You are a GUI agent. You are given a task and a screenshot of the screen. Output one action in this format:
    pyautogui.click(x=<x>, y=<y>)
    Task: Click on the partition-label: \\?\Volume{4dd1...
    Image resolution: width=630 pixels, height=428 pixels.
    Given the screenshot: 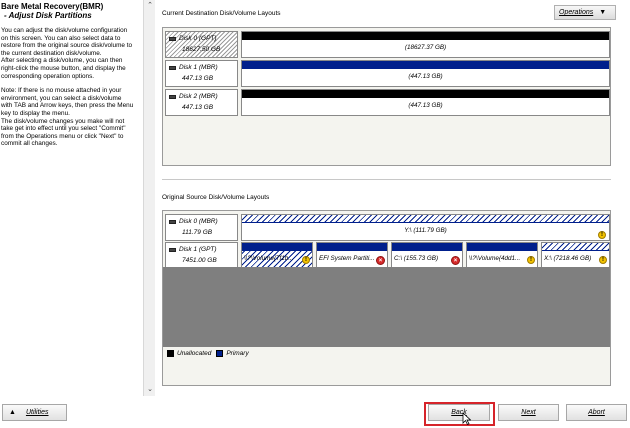 What is the action you would take?
    pyautogui.click(x=495, y=258)
    